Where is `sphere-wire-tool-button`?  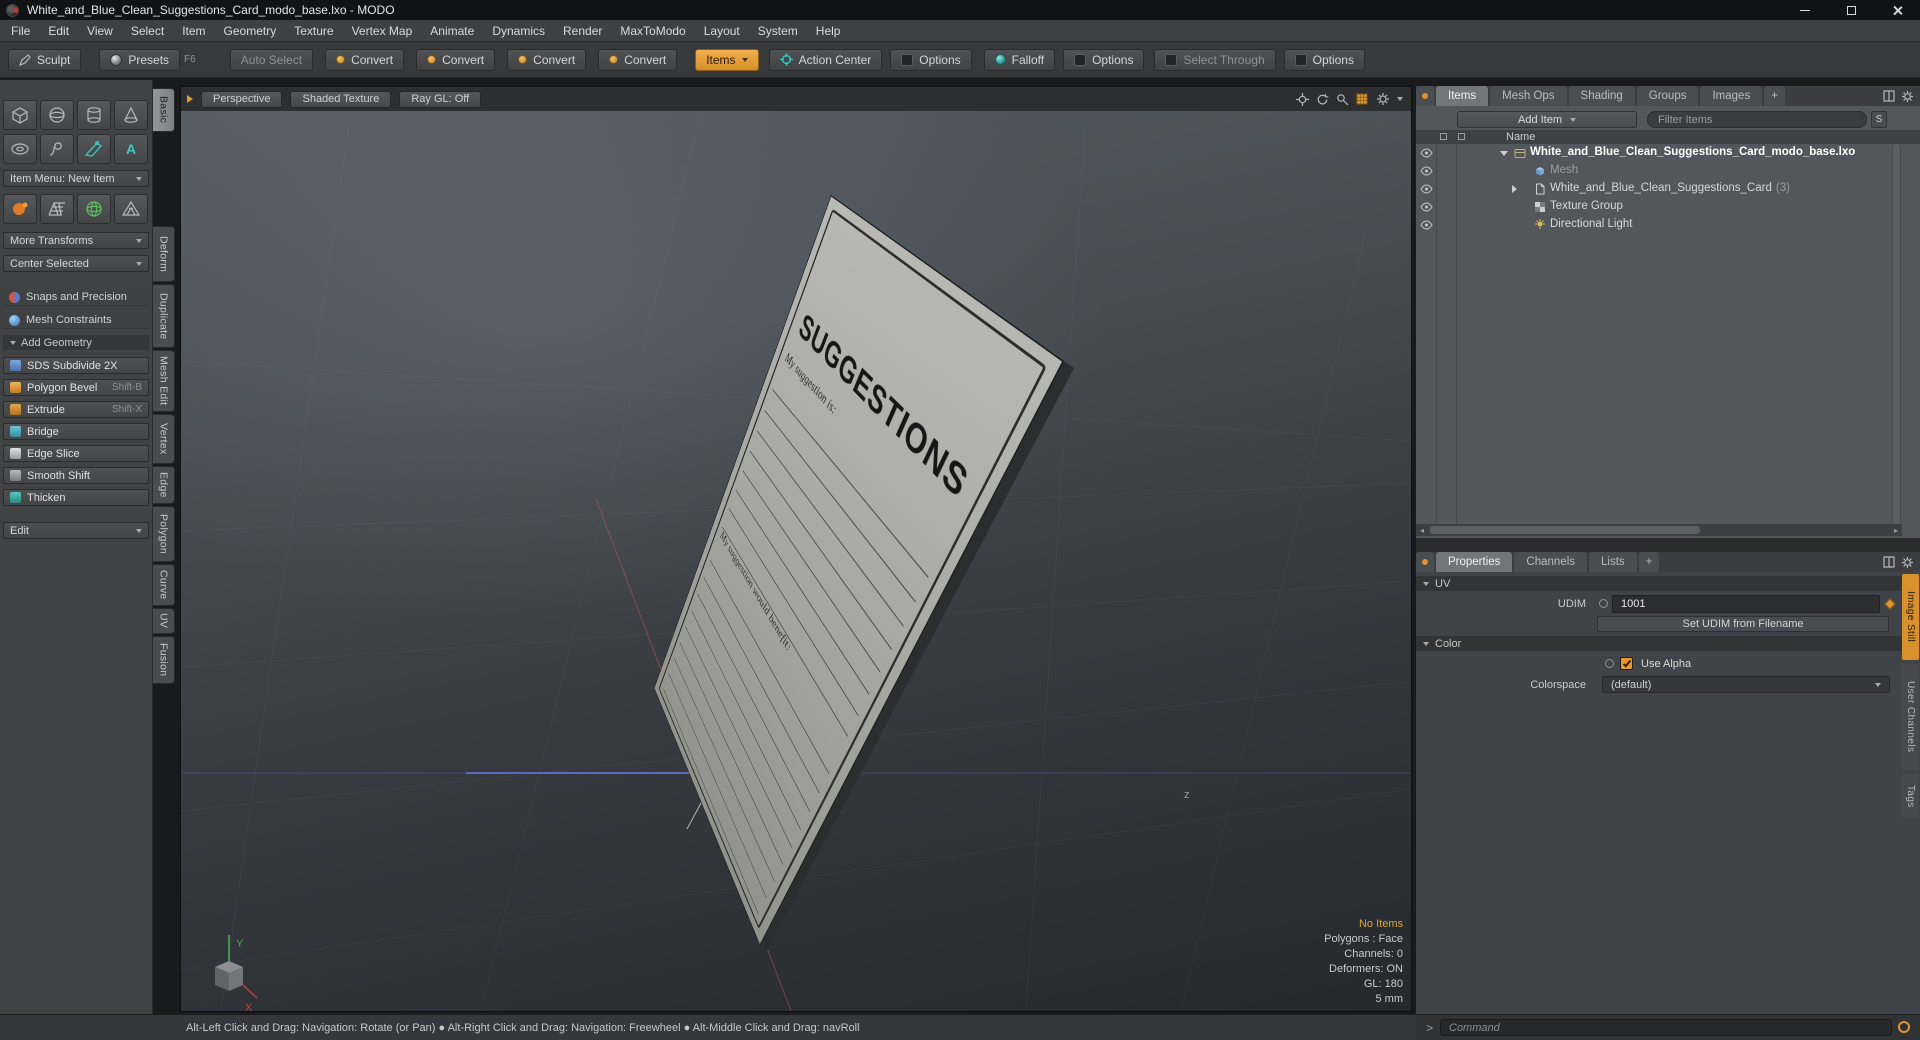
sphere-wire-tool-button is located at coordinates (94, 209).